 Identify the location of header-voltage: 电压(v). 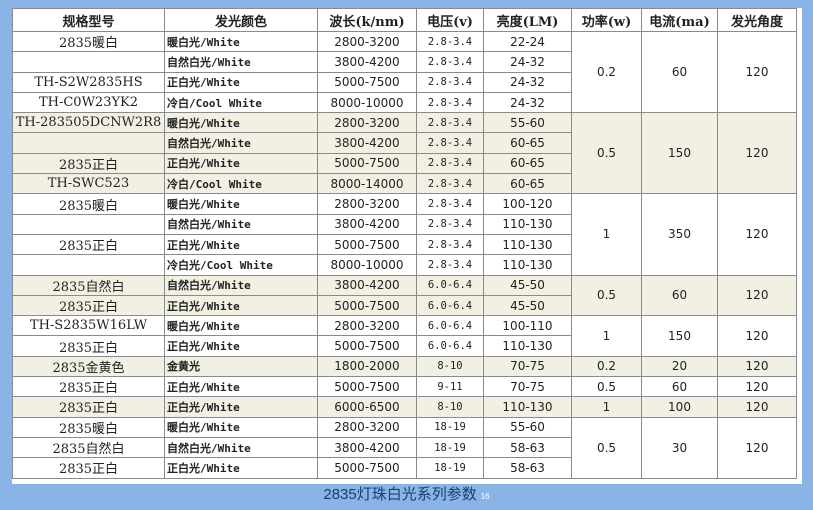
(450, 20).